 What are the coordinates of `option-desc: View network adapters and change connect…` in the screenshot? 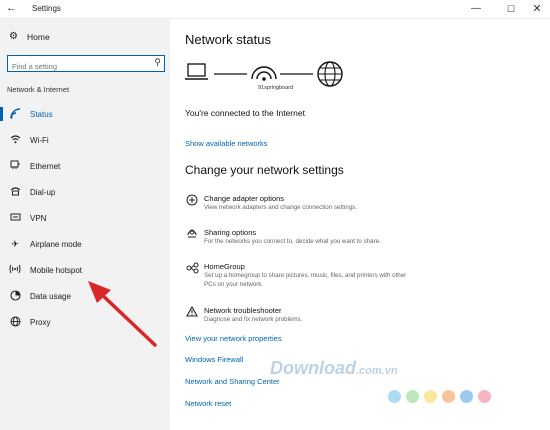 It's located at (280, 207).